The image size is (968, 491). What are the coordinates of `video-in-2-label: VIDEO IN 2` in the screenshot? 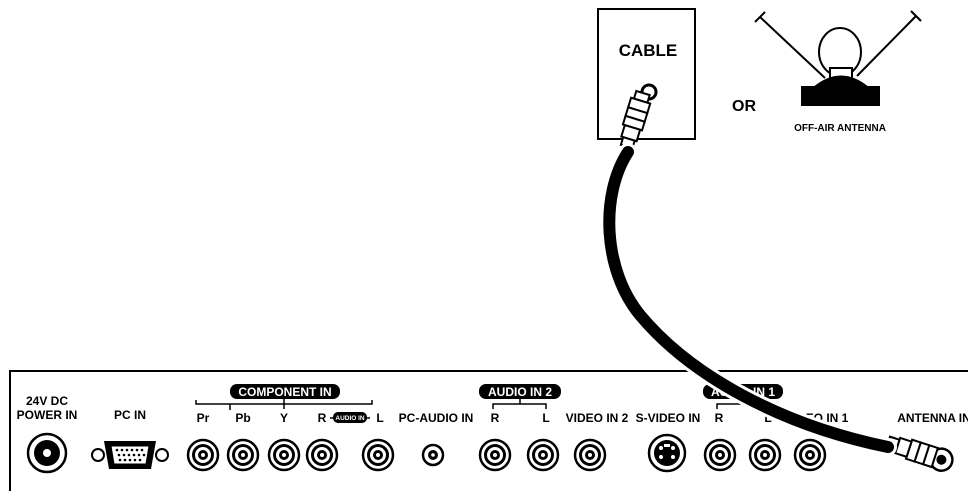 It's located at (597, 418).